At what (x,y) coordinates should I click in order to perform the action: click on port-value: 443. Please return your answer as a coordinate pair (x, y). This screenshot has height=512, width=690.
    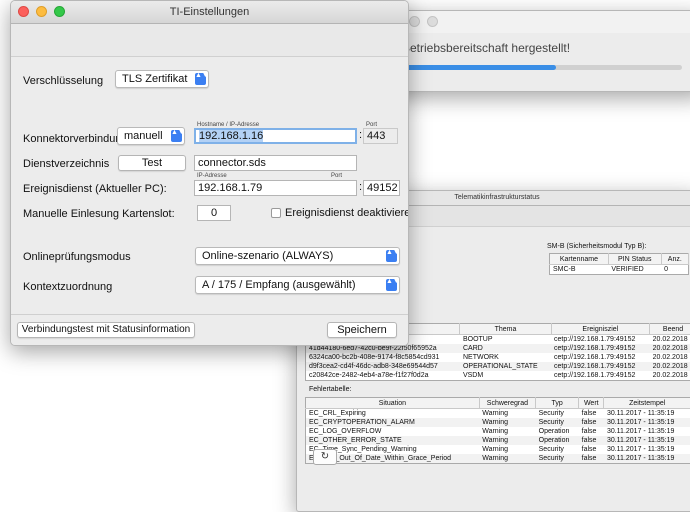
    Looking at the image, I should click on (376, 136).